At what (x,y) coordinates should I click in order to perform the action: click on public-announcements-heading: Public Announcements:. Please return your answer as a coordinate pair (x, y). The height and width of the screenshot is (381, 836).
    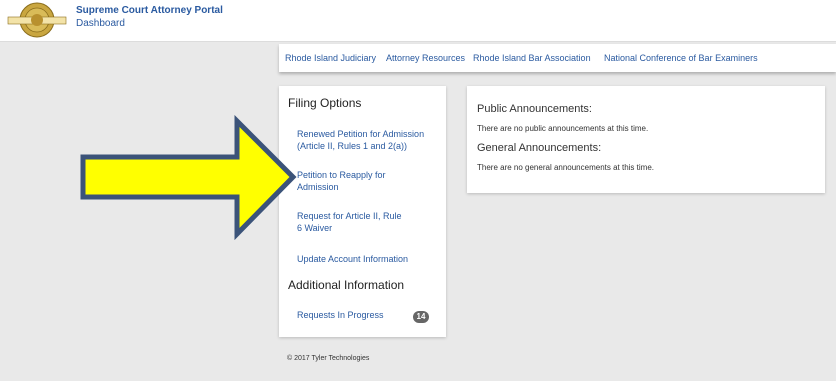
    Looking at the image, I should click on (534, 109).